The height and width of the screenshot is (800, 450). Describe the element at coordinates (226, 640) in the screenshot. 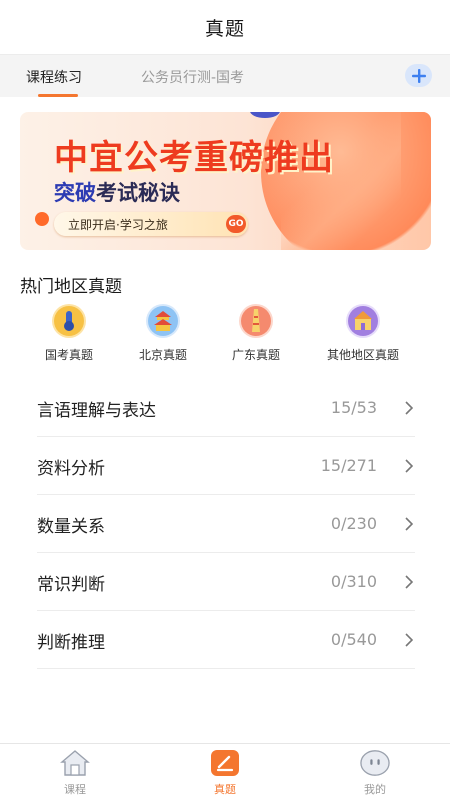

I see `list-item: 判断推理 0/540` at that location.